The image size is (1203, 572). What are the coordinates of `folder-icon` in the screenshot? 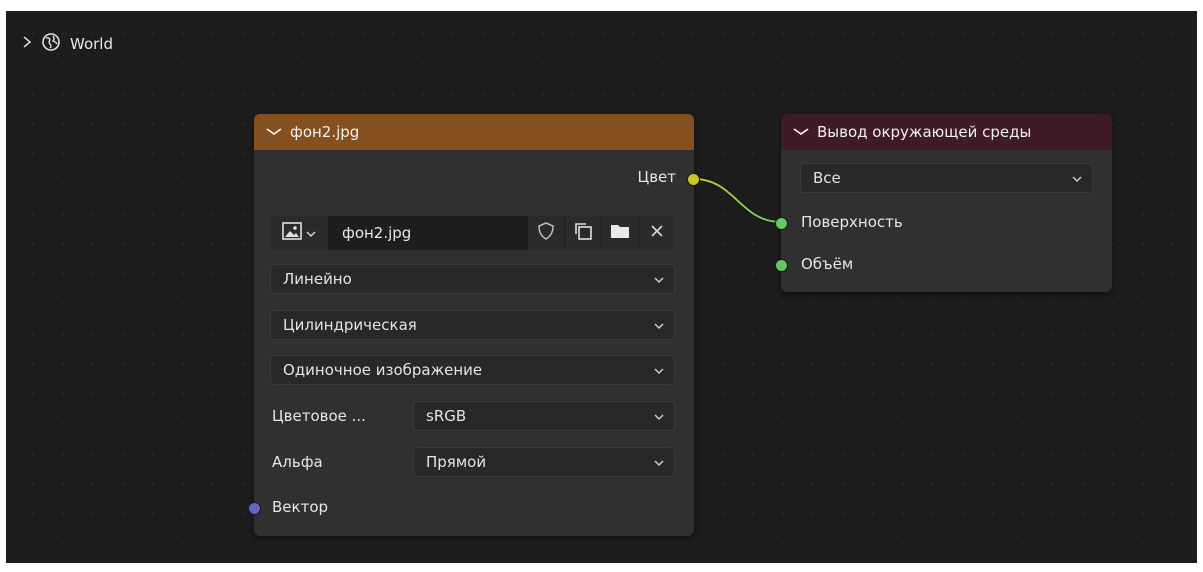 It's located at (620, 233).